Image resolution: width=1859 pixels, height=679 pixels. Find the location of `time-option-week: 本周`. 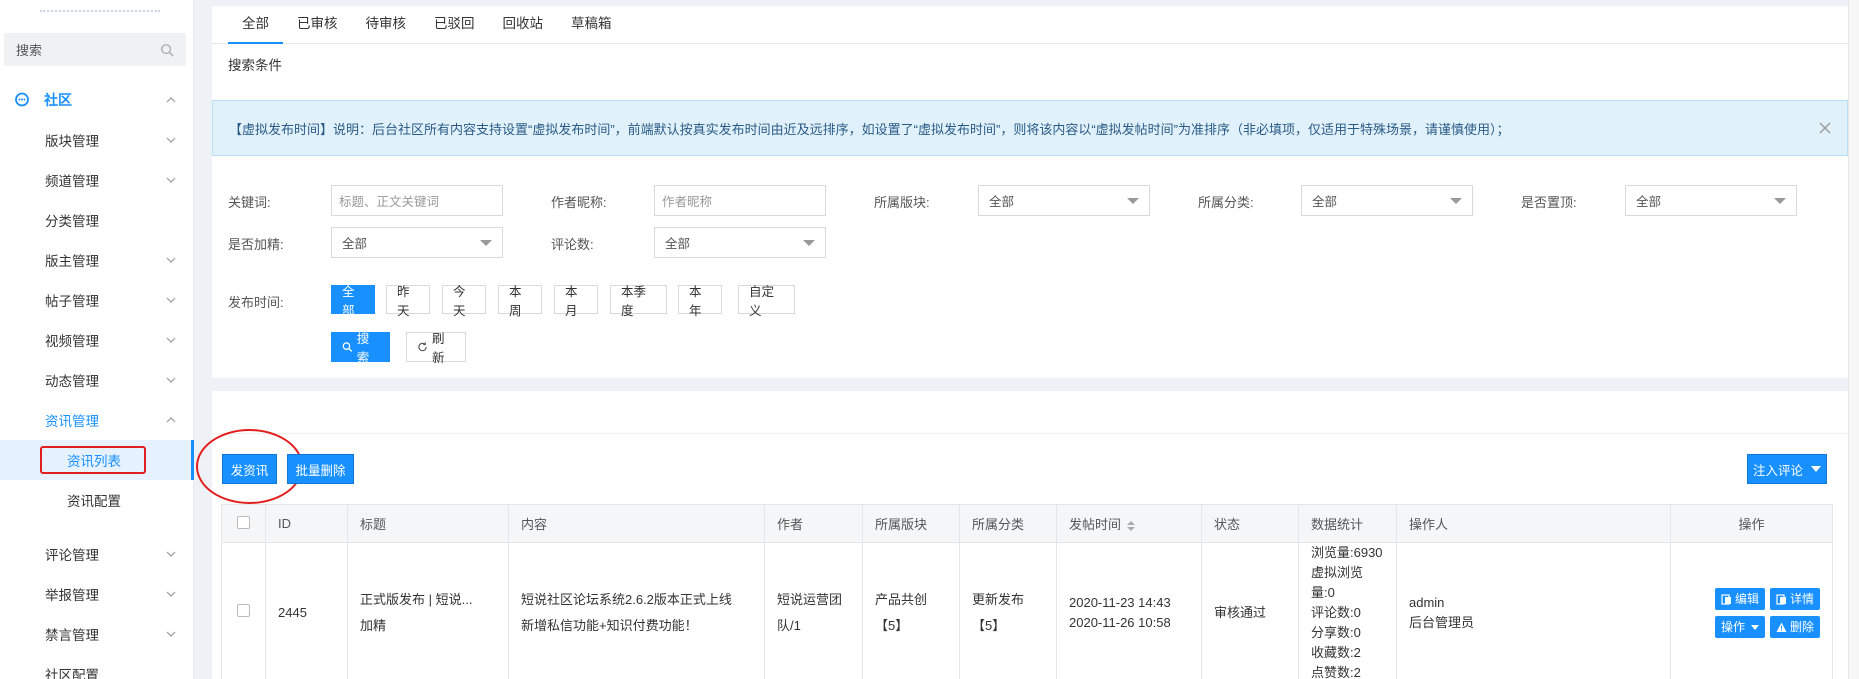

time-option-week: 本周 is located at coordinates (520, 301).